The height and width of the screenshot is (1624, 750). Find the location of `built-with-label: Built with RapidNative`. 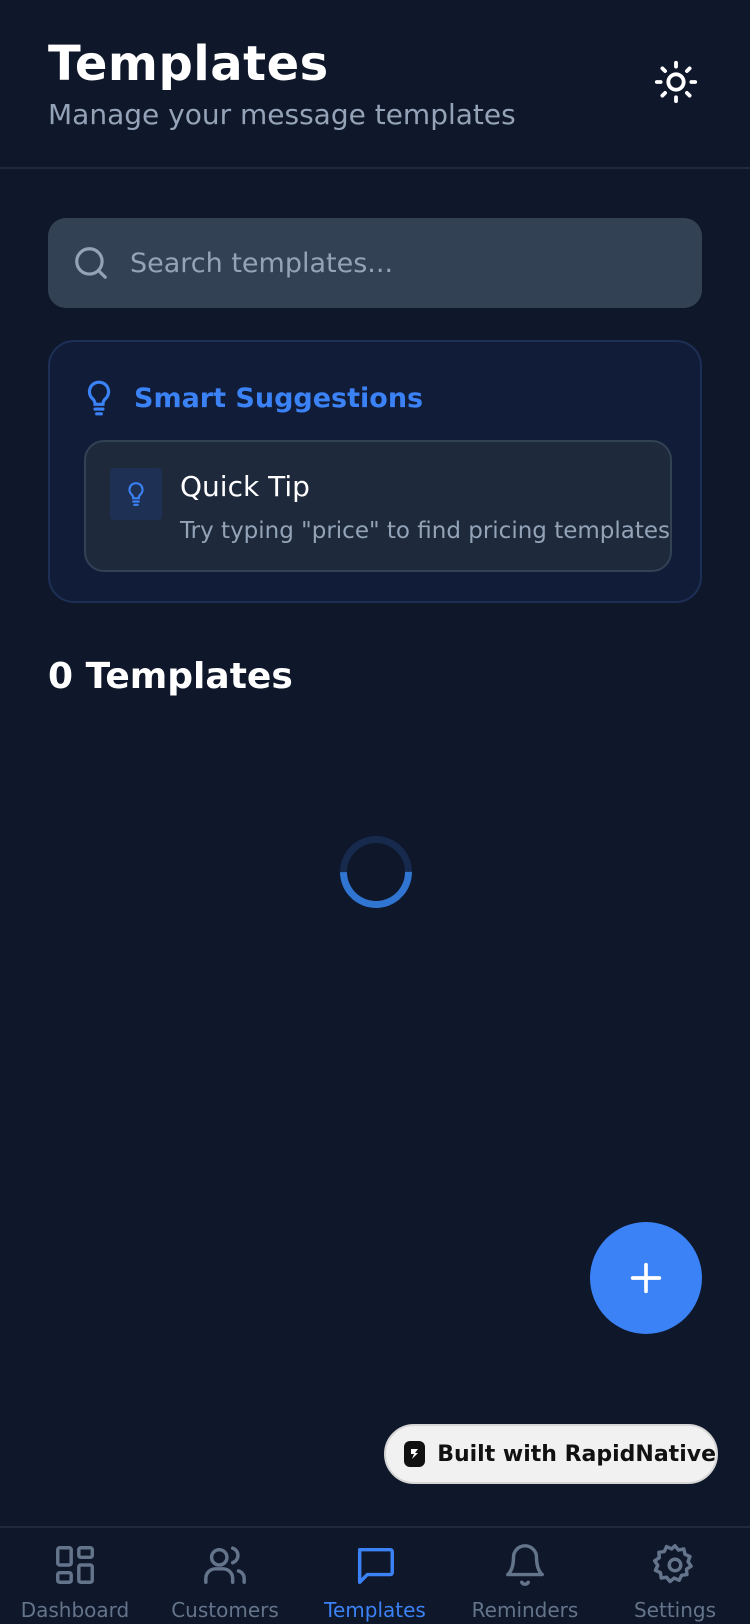

built-with-label: Built with RapidNative is located at coordinates (576, 1454).